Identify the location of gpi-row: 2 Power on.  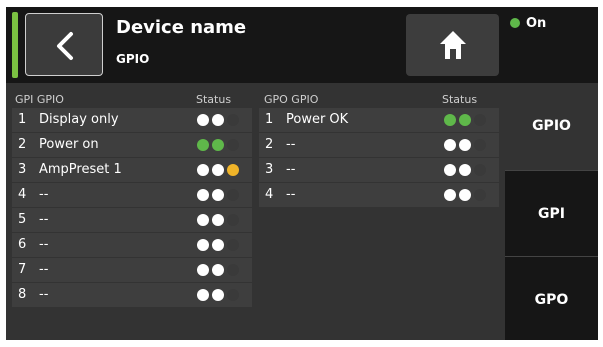
(132, 145).